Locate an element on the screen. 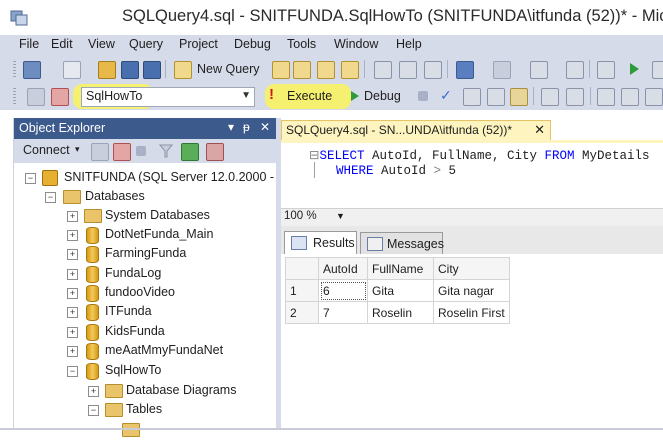 The height and width of the screenshot is (440, 663). menu-query: Query is located at coordinates (146, 44).